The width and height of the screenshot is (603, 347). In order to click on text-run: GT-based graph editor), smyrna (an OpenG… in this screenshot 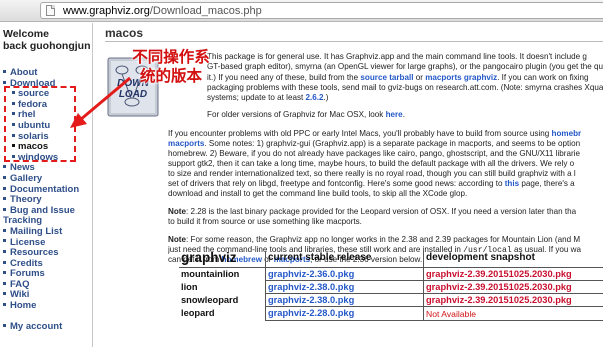, I will do `click(405, 66)`.